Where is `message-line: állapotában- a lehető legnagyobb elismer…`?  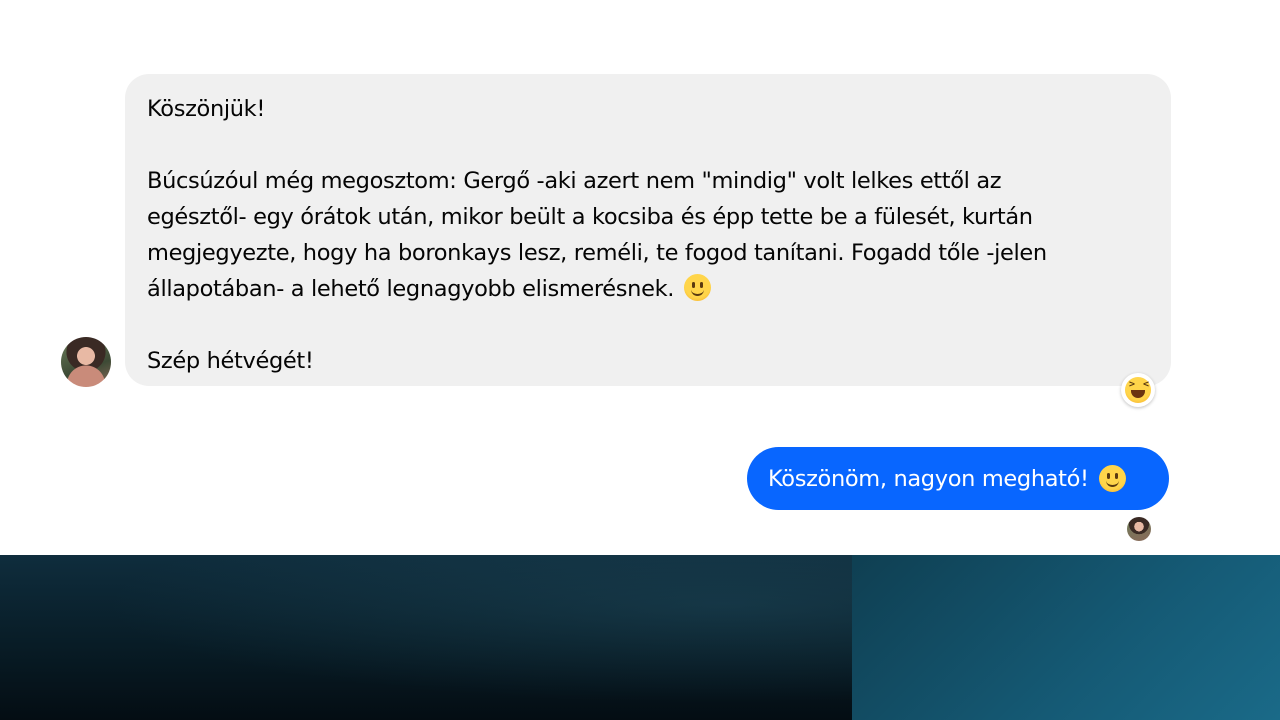
message-line: állapotában- a lehető legnagyobb elismer… is located at coordinates (411, 289).